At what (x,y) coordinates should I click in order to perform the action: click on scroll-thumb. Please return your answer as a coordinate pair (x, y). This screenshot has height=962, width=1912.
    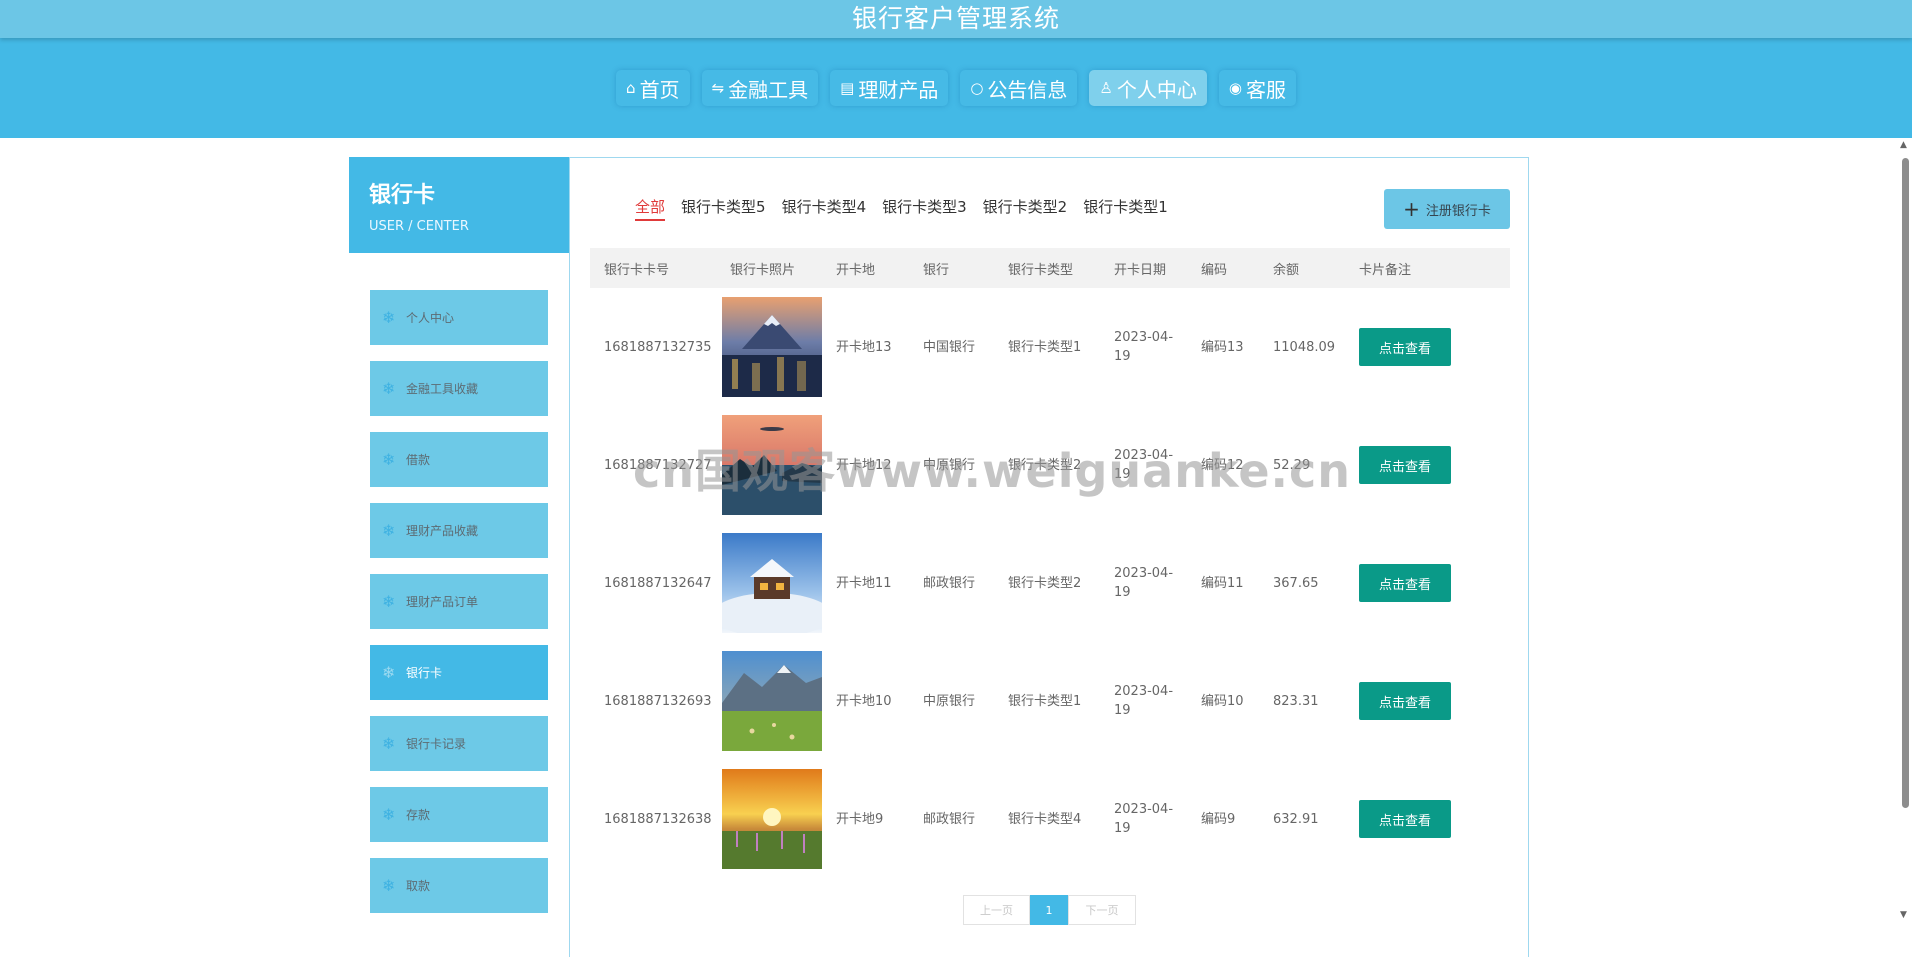
    Looking at the image, I should click on (1905, 483).